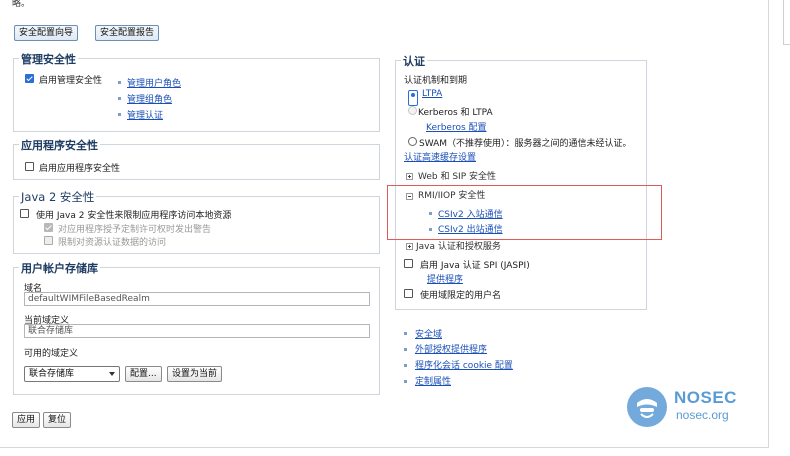 This screenshot has width=790, height=456. What do you see at coordinates (470, 228) in the screenshot?
I see `csiv2-outbound-link: CSIv2 出站通信` at bounding box center [470, 228].